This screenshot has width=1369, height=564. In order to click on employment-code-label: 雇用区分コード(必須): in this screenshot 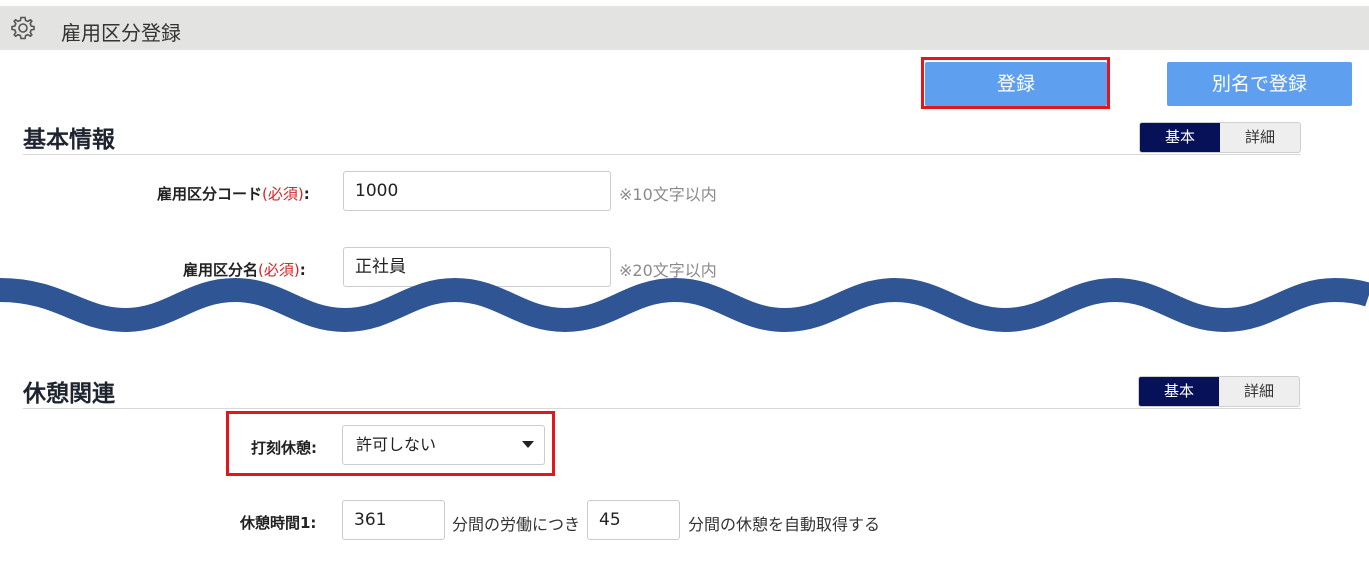, I will do `click(233, 193)`.